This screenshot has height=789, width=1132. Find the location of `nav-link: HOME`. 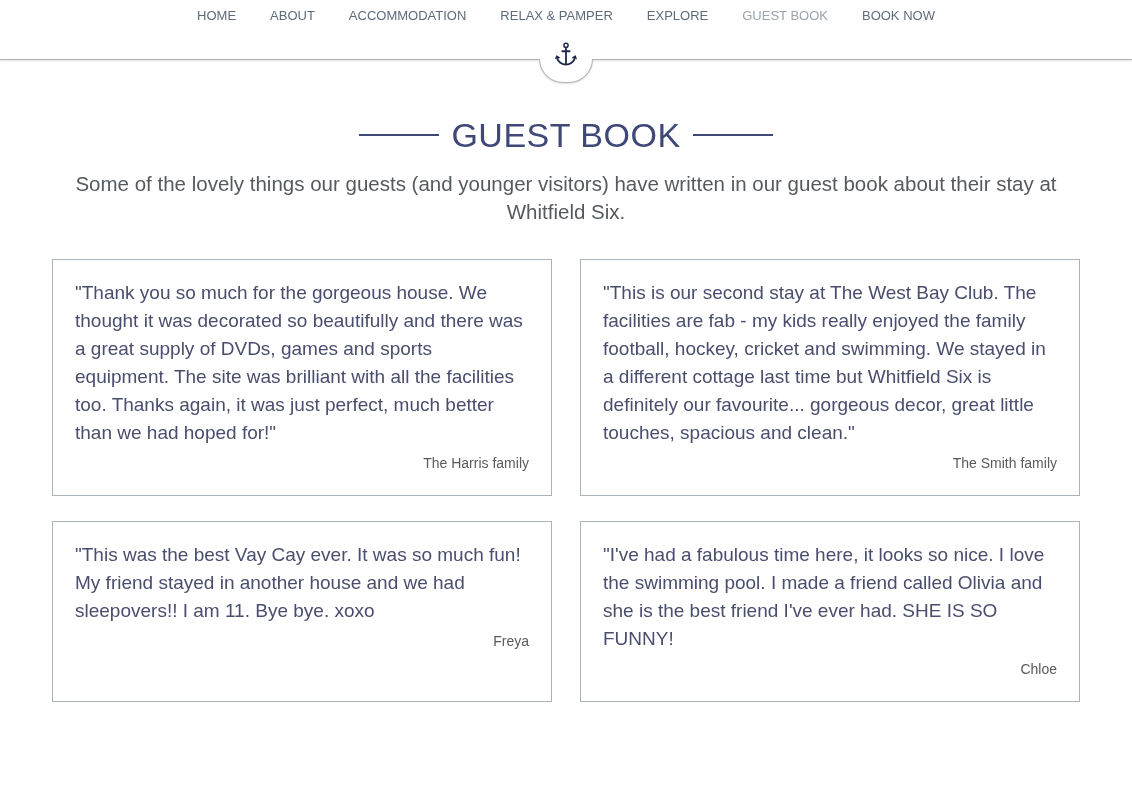

nav-link: HOME is located at coordinates (217, 16).